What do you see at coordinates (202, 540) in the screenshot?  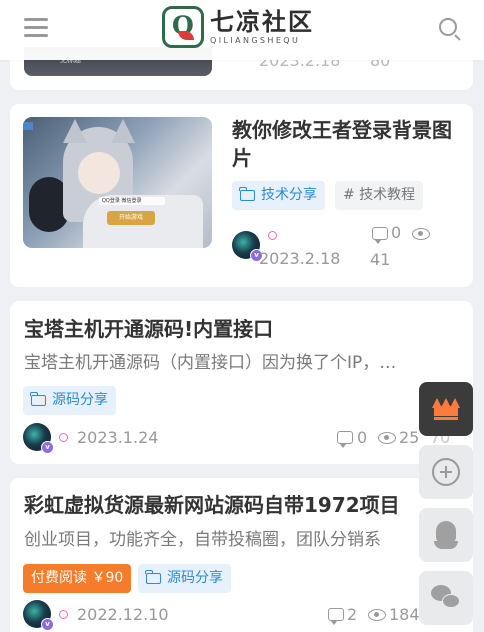 I see `post-description: 创业项目，功能齐全，自带投稿圈，团队分销系` at bounding box center [202, 540].